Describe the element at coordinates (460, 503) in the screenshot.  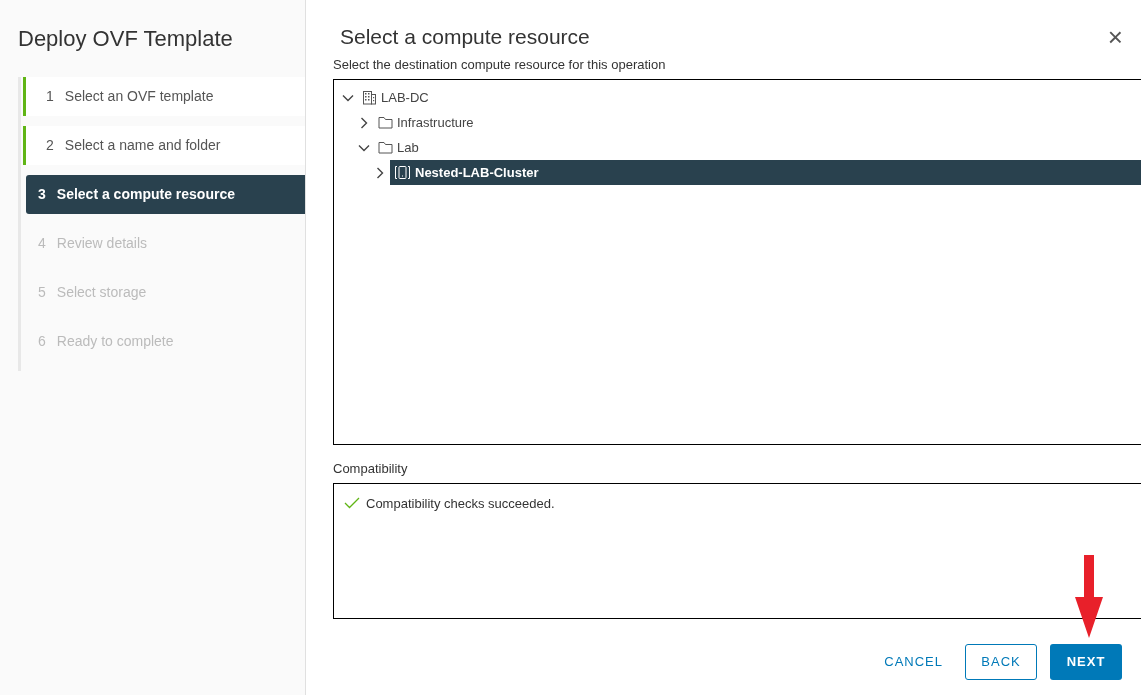
I see `compatibility-message: Compatibility checks succeeded.` at that location.